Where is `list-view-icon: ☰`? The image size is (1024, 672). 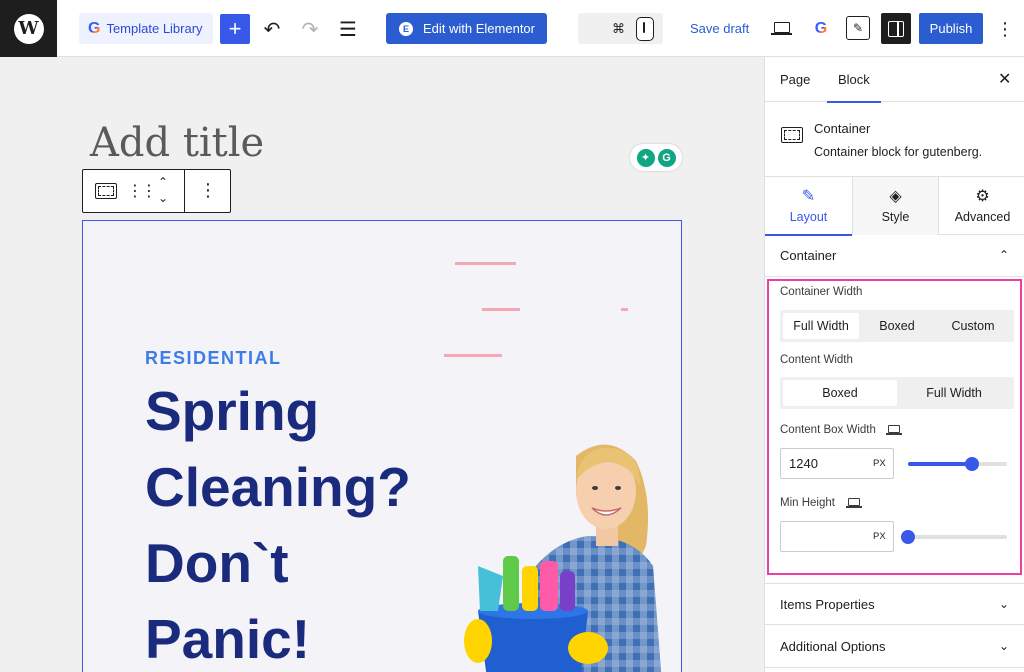
list-view-icon: ☰ is located at coordinates (348, 29).